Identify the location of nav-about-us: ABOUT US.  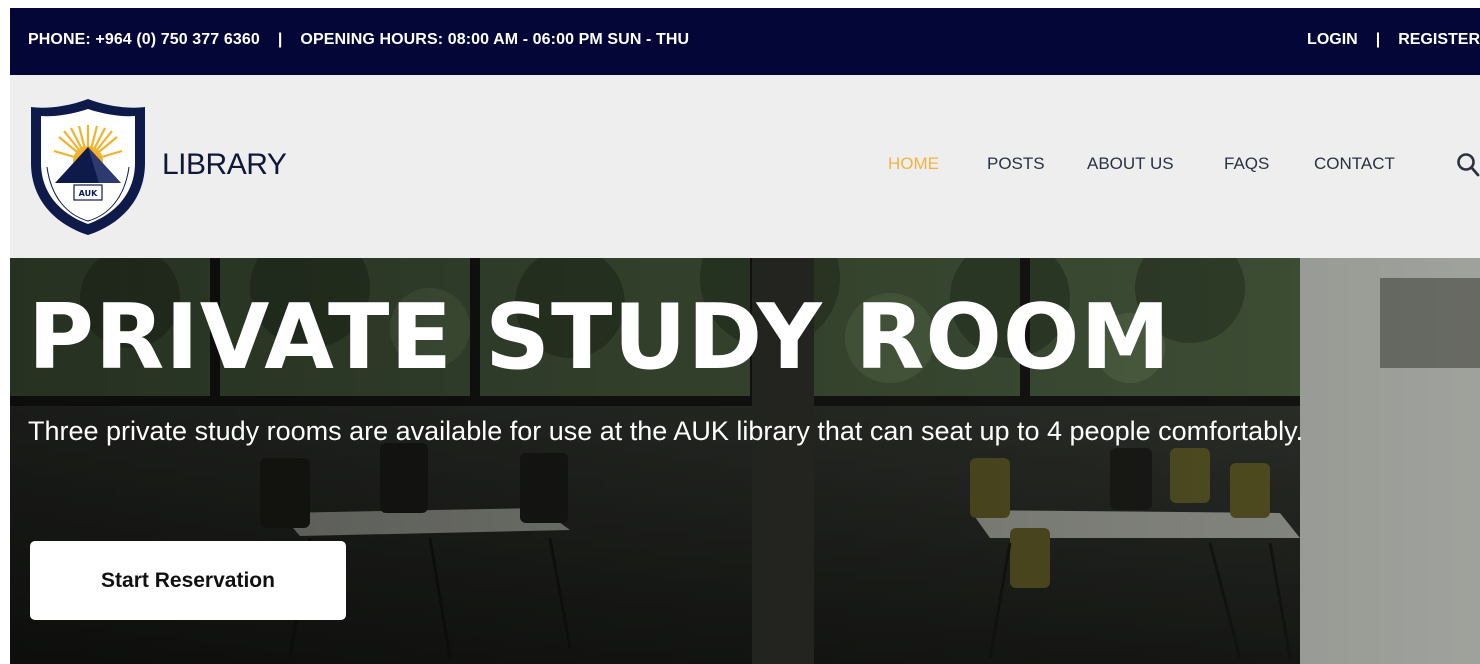
(1130, 164).